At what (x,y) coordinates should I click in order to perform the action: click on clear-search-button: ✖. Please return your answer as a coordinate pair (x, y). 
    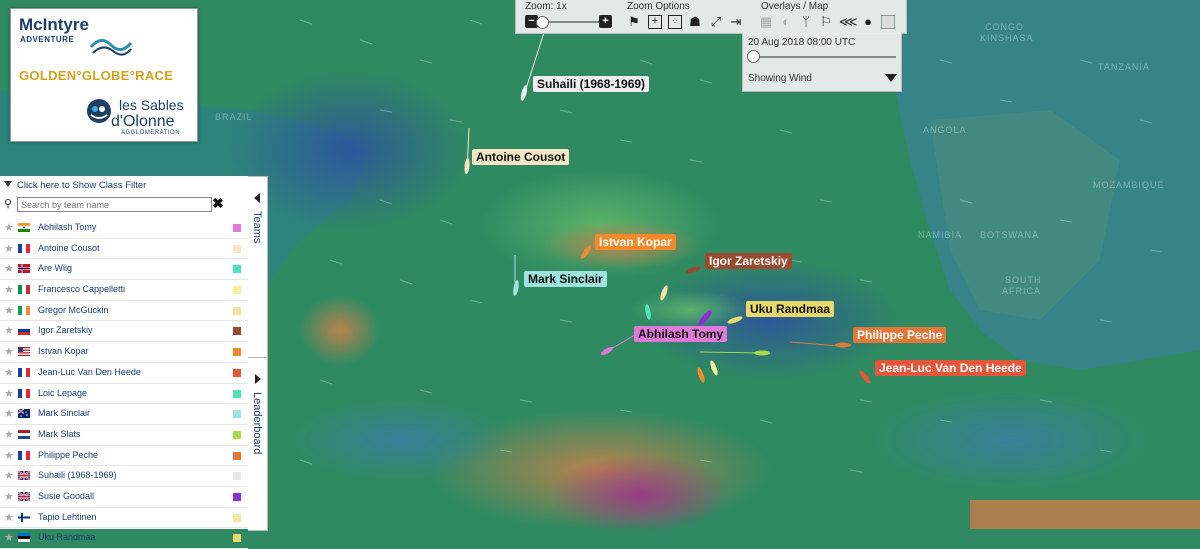
    Looking at the image, I should click on (218, 203).